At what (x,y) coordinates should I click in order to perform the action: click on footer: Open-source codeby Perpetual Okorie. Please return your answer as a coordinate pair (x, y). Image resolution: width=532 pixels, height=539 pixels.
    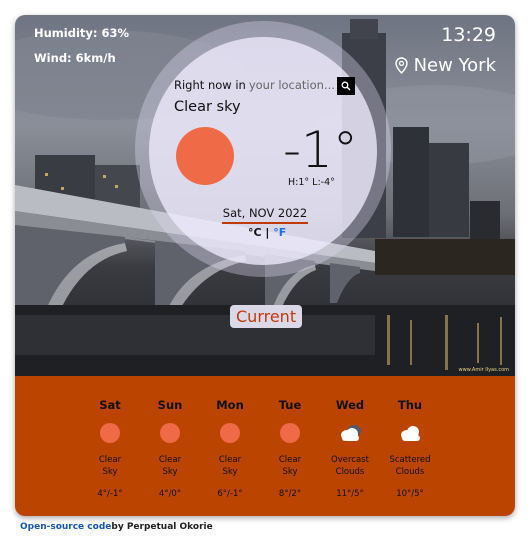
    Looking at the image, I should click on (116, 527).